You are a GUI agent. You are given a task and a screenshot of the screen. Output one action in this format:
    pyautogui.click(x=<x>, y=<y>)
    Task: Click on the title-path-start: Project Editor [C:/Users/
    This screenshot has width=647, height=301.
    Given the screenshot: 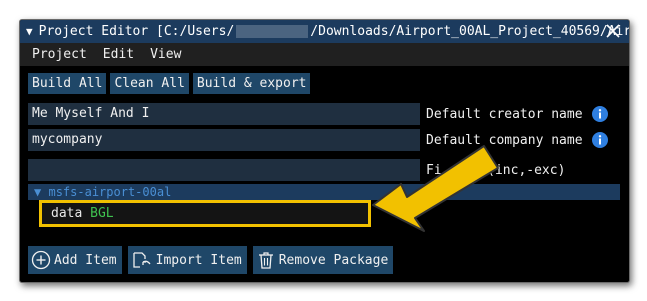 What is the action you would take?
    pyautogui.click(x=136, y=31)
    